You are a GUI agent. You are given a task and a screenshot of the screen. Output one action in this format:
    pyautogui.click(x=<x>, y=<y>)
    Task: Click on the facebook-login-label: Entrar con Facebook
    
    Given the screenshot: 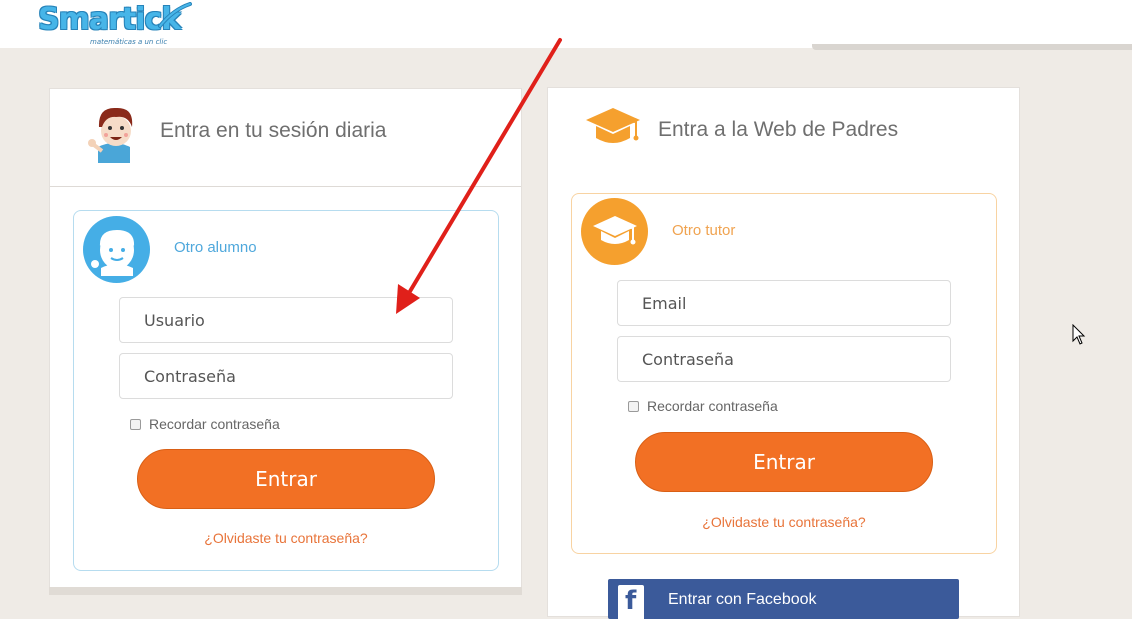 What is the action you would take?
    pyautogui.click(x=742, y=599)
    